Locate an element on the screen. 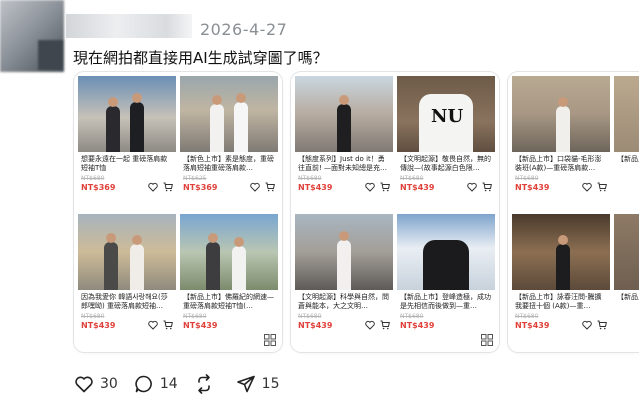 The width and height of the screenshot is (639, 409). product-tile: 想要永遠在一起 重磅落肩款短袖T恤 NT$680 NT$369 is located at coordinates (127, 143).